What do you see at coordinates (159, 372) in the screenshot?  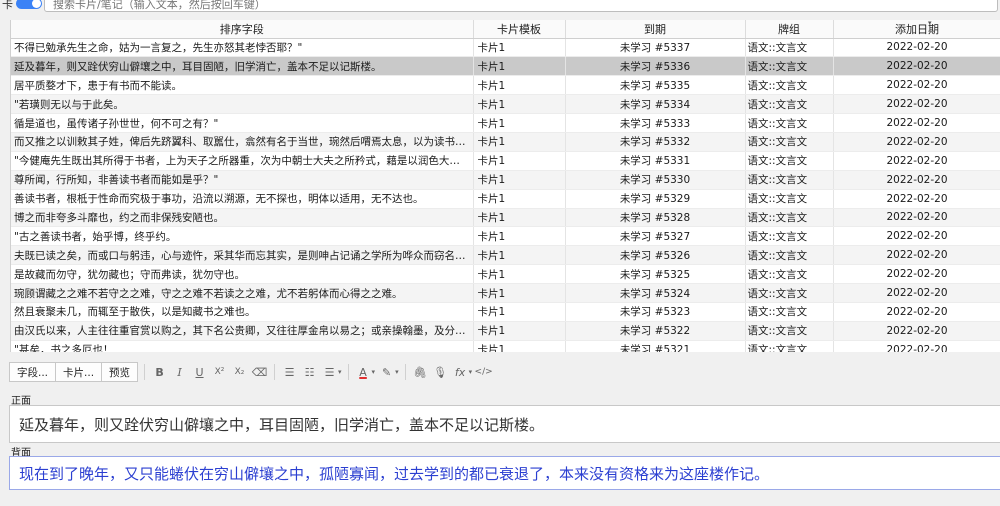 I see `bold-icon: B` at bounding box center [159, 372].